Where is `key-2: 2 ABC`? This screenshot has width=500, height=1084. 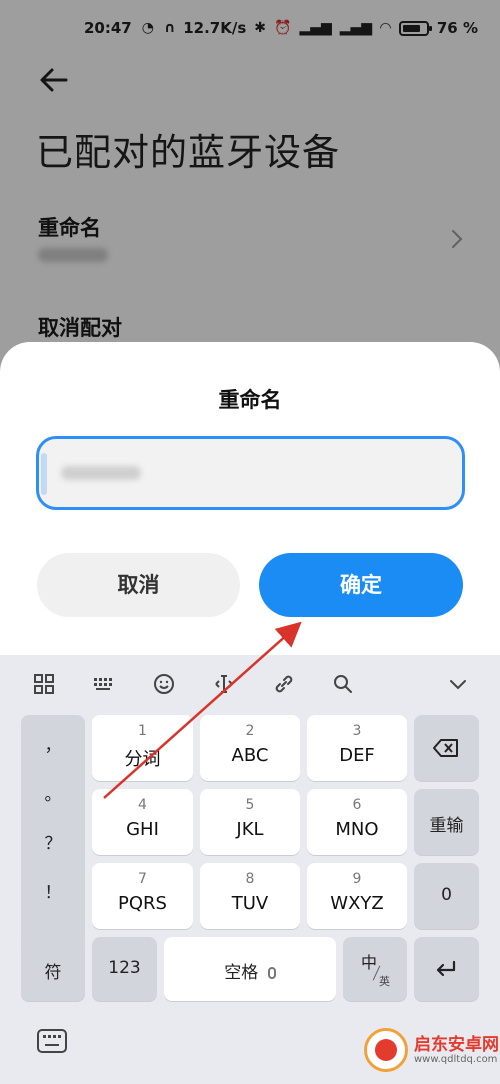
key-2: 2 ABC is located at coordinates (250, 748).